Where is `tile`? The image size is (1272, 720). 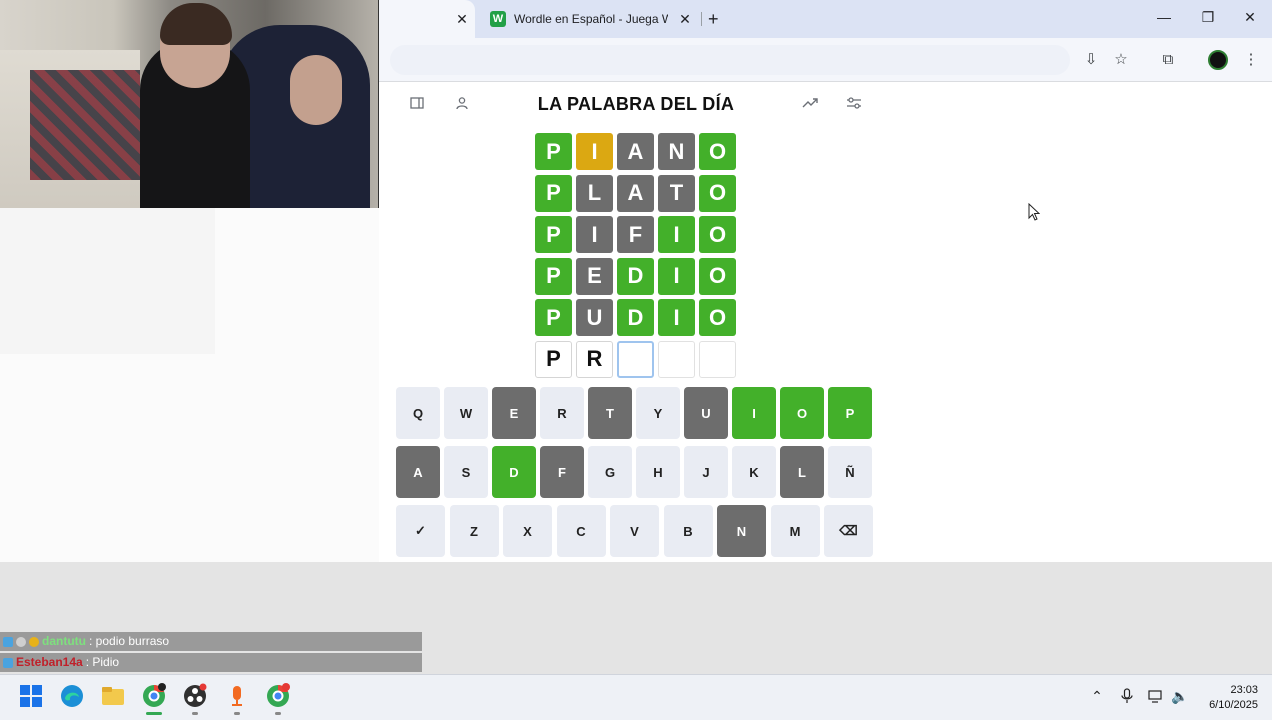
tile is located at coordinates (635, 359).